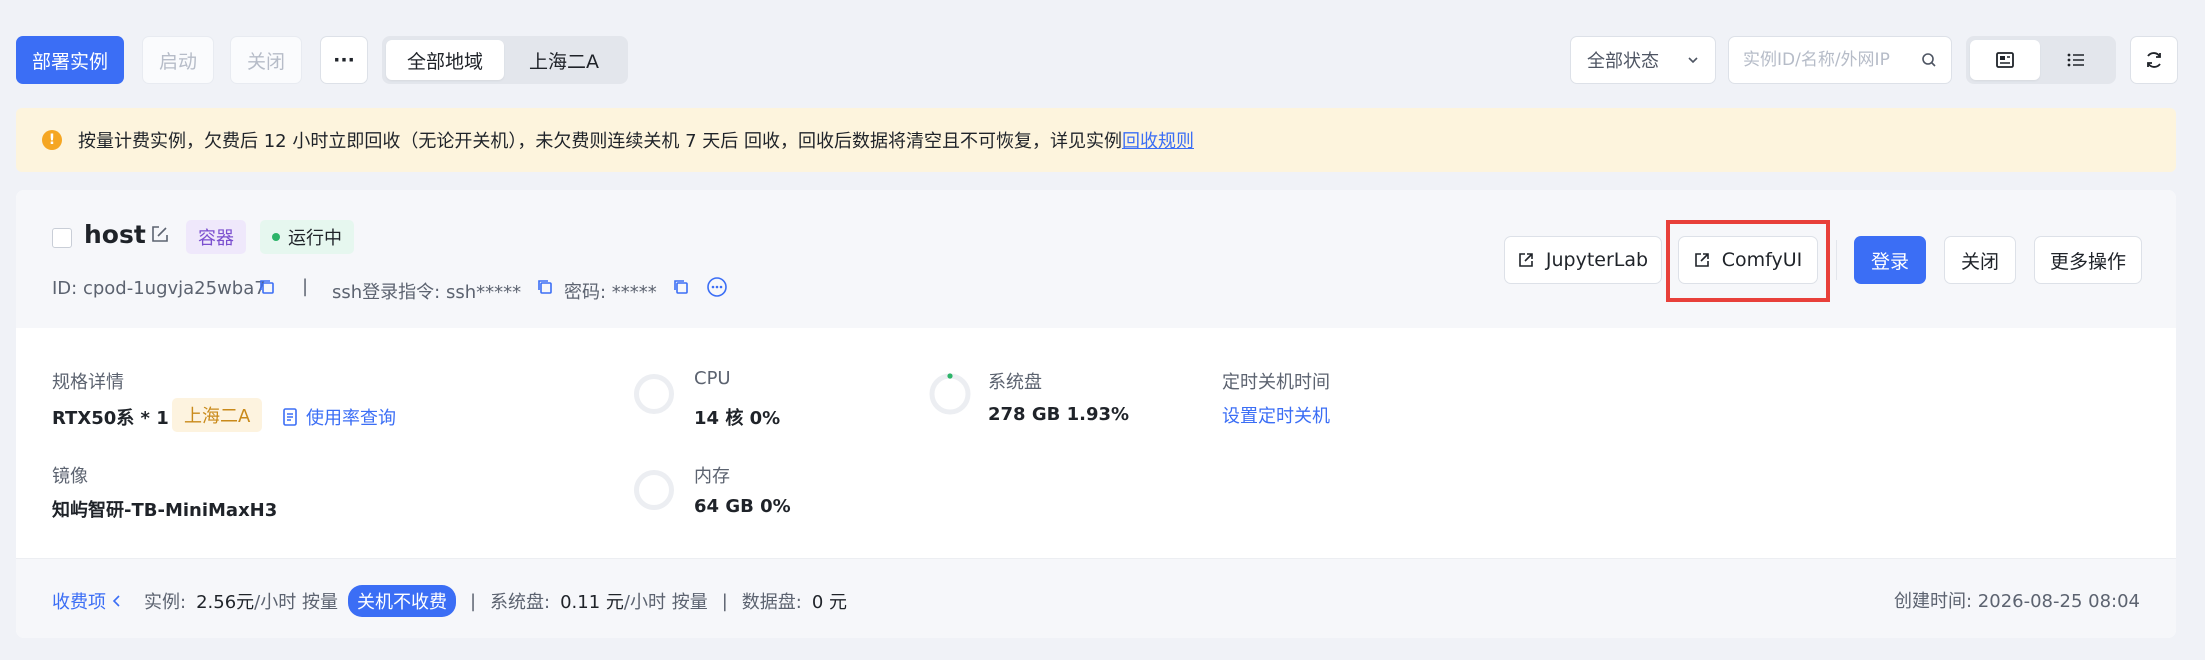  Describe the element at coordinates (266, 60) in the screenshot. I see `close-button: 关闭` at that location.